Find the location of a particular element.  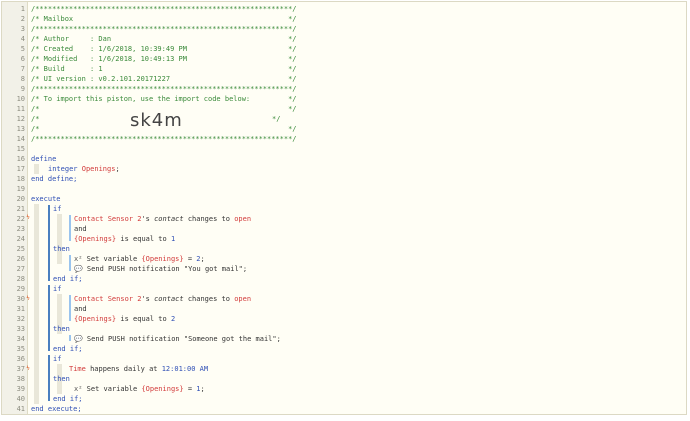

line-number: 28 is located at coordinates (20, 279).